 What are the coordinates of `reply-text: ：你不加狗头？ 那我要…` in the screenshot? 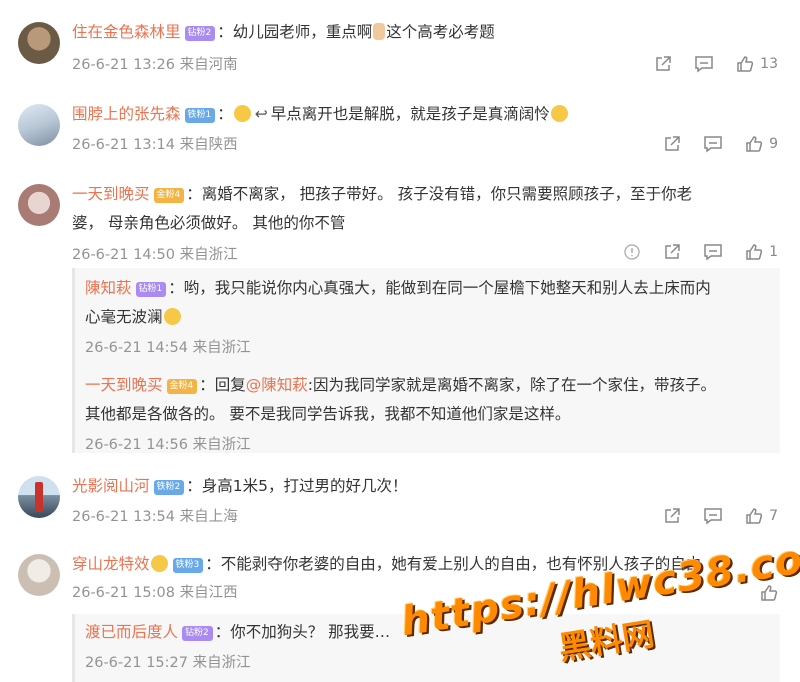 It's located at (302, 632).